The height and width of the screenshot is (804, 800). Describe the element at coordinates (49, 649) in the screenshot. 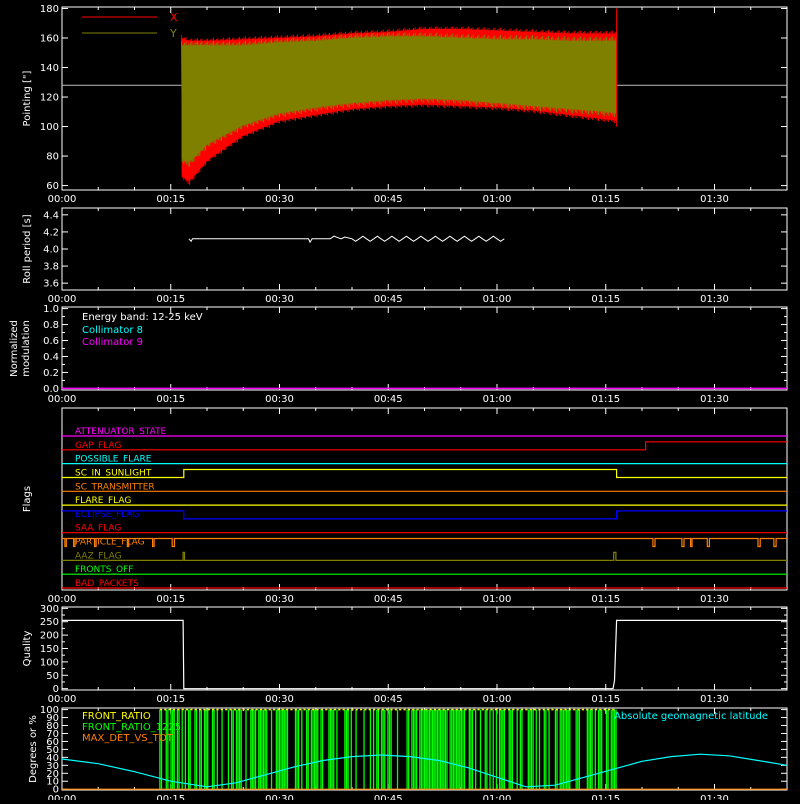

I see `y-tick-label: 150` at that location.